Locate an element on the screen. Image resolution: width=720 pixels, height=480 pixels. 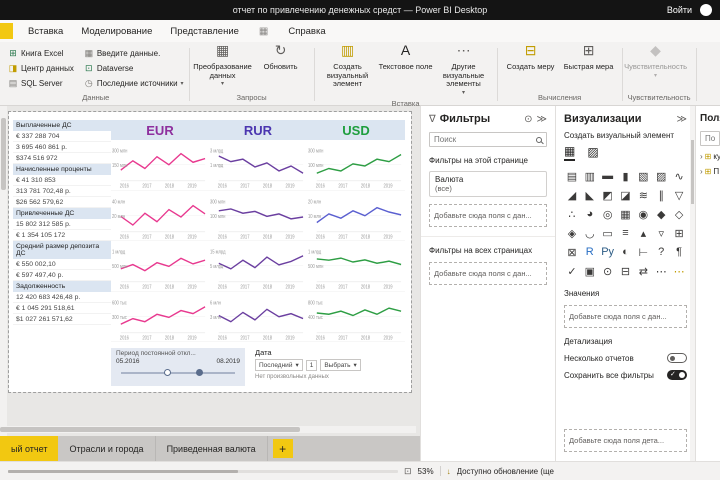
sparkline-usd-chart: 300 млн 100 млн 2016 2017 2018 2019 is located at coordinates (356, 165).